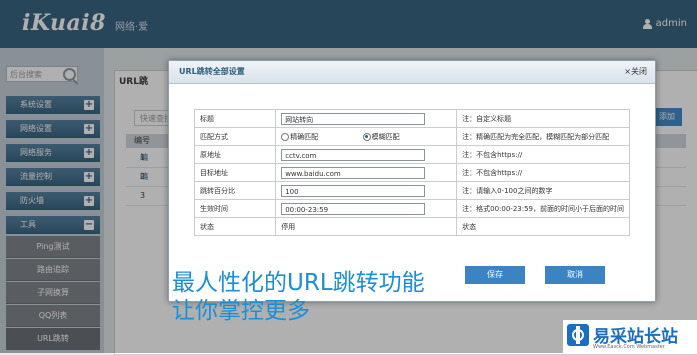 The image size is (697, 355). I want to click on promo-subline: 让你掌控更多, so click(241, 311).